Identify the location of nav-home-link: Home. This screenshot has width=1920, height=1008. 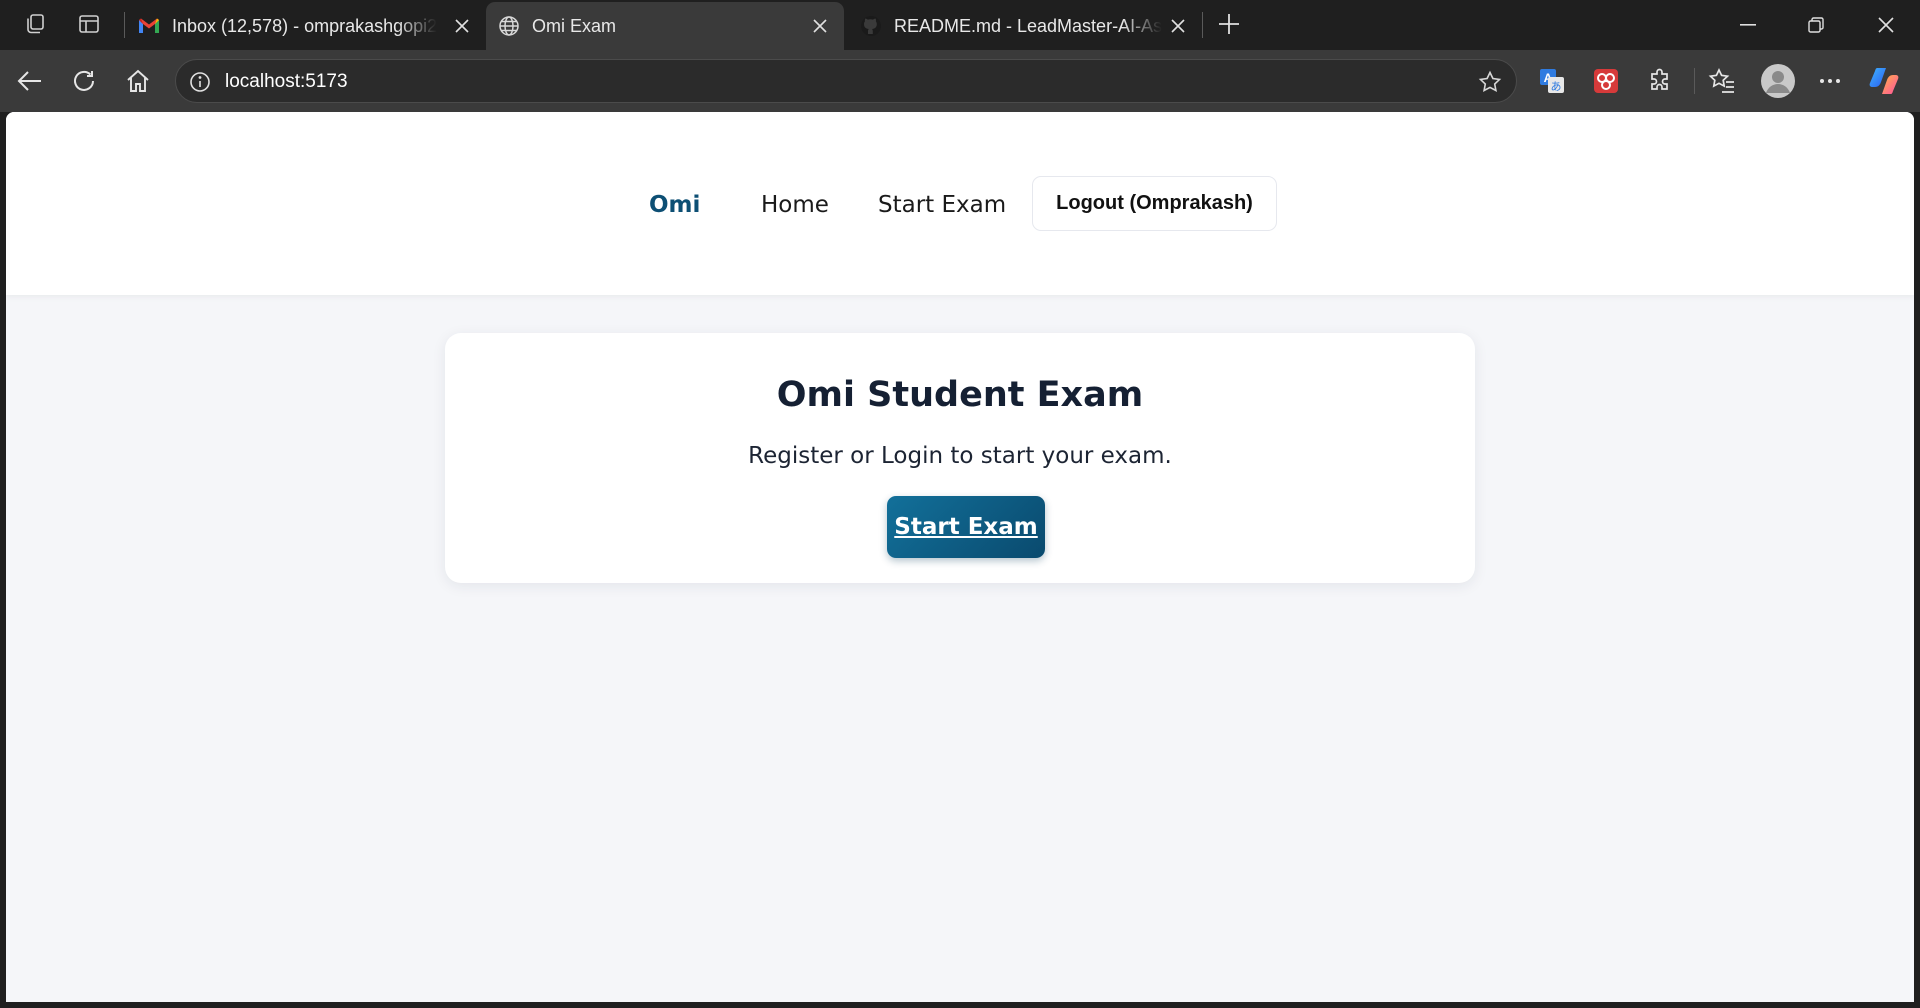
(795, 205).